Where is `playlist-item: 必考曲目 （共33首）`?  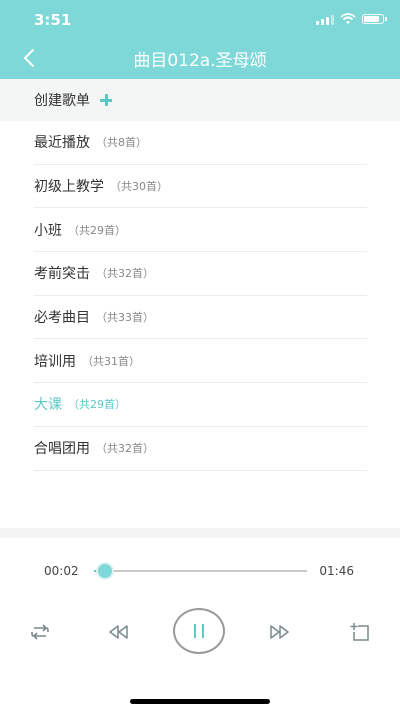
playlist-item: 必考曲目 （共33首） is located at coordinates (200, 318).